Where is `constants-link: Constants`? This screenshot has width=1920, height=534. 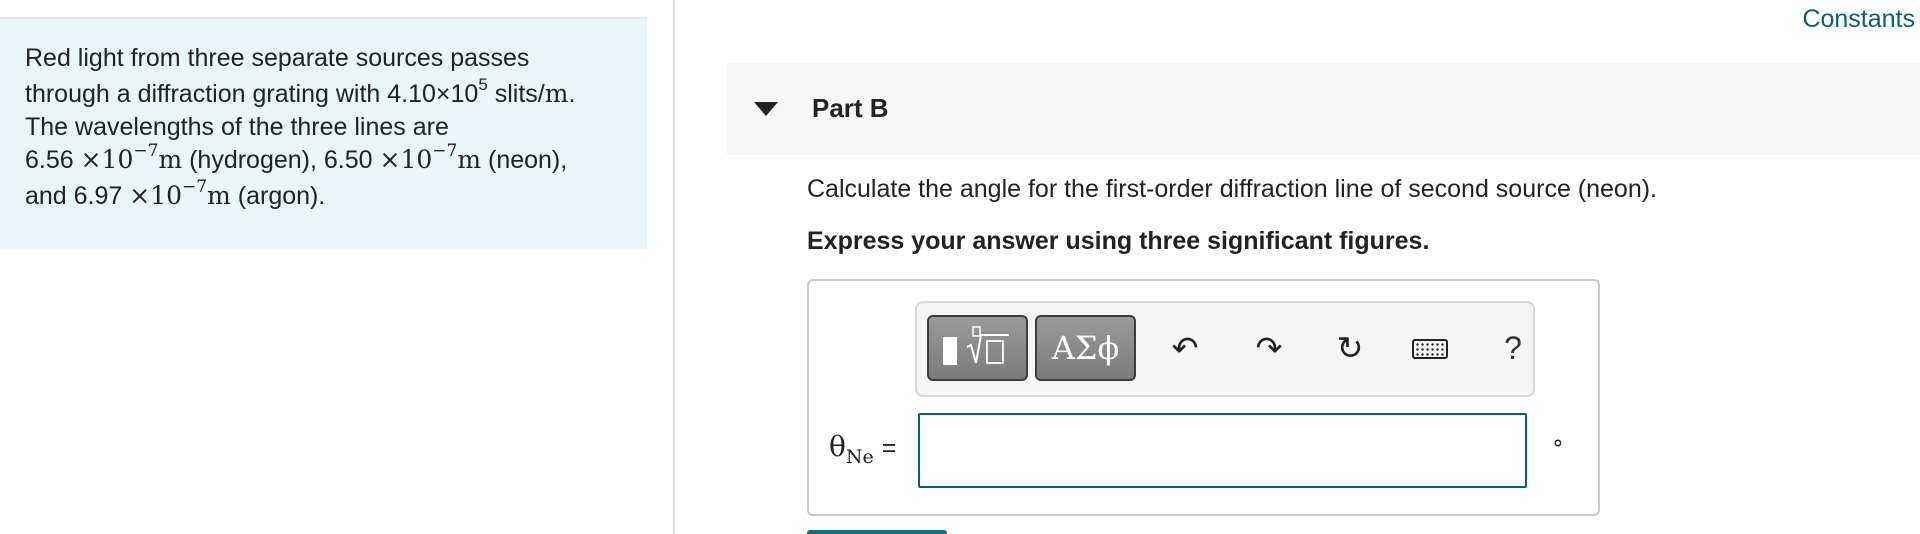 constants-link: Constants is located at coordinates (1858, 19).